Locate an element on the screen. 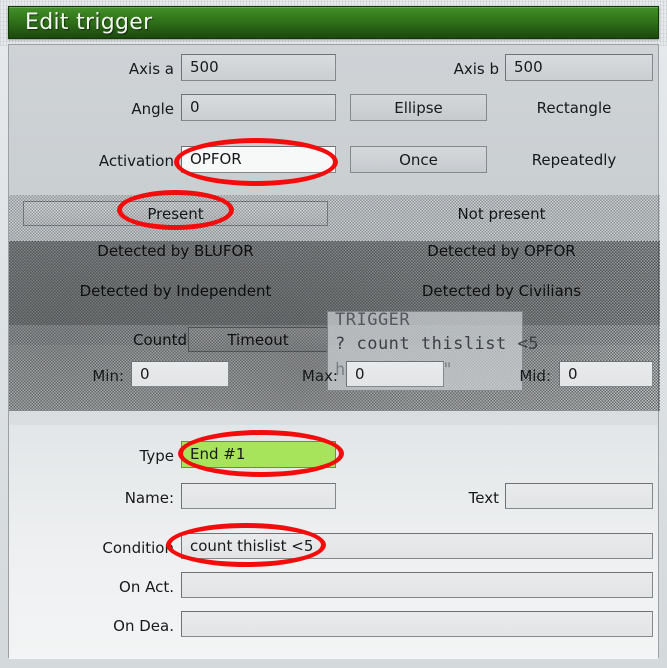  axis-b-input: 500 is located at coordinates (579, 67).